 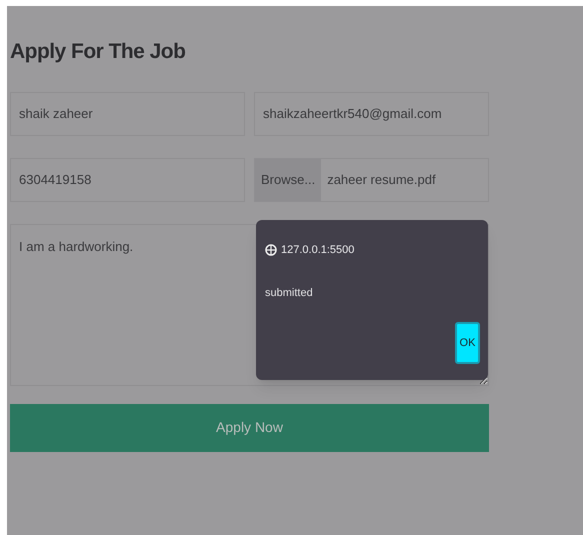 What do you see at coordinates (289, 293) in the screenshot?
I see `dialog-message: submitted` at bounding box center [289, 293].